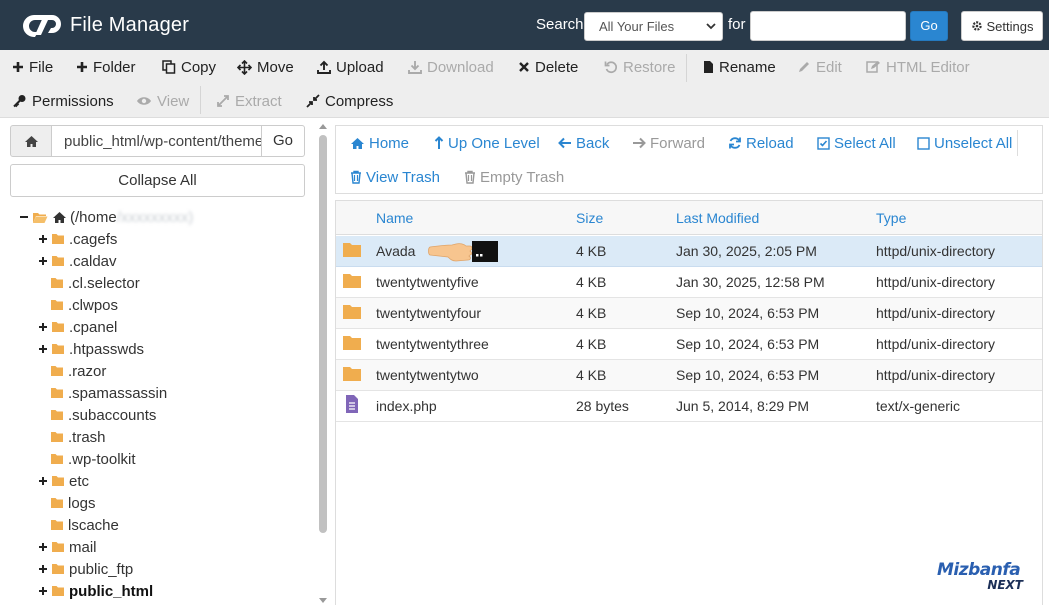  What do you see at coordinates (591, 344) in the screenshot?
I see `file-size: 4 KB` at bounding box center [591, 344].